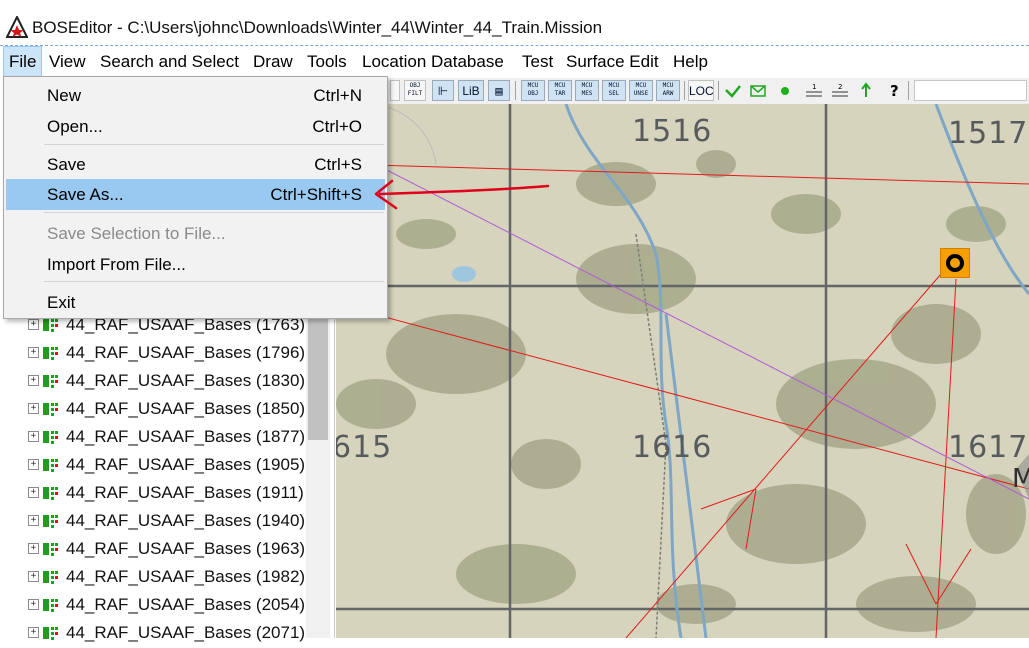  Describe the element at coordinates (186, 576) in the screenshot. I see `tree-row-label: 44_RAF_USAAF_Bases (1982)` at that location.